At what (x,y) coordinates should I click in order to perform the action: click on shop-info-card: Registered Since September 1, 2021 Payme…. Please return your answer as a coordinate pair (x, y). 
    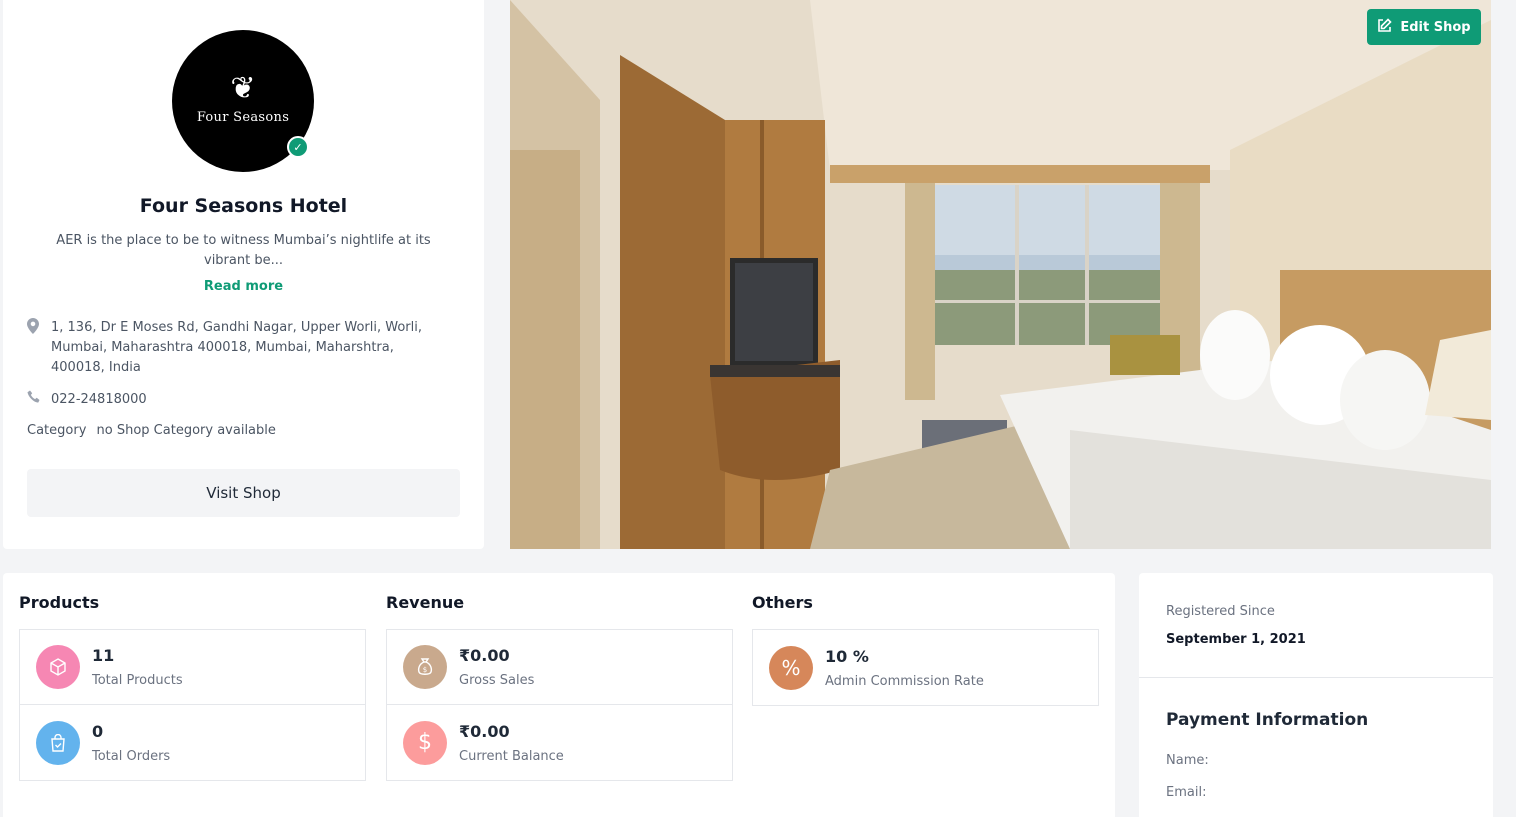
    Looking at the image, I should click on (1316, 695).